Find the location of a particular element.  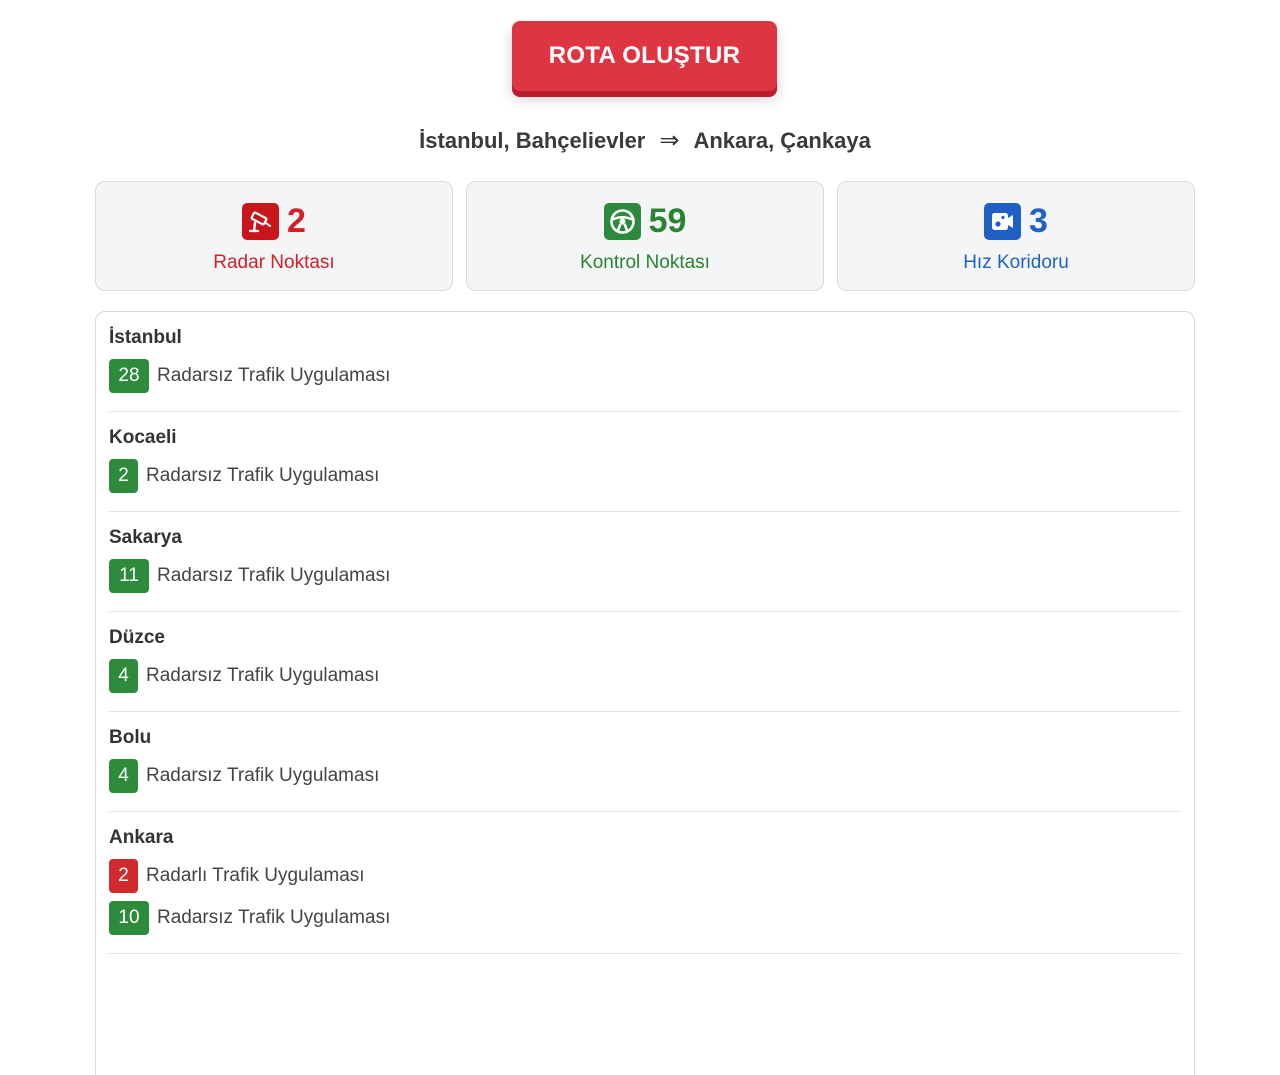

control-count: 59 is located at coordinates (667, 221).